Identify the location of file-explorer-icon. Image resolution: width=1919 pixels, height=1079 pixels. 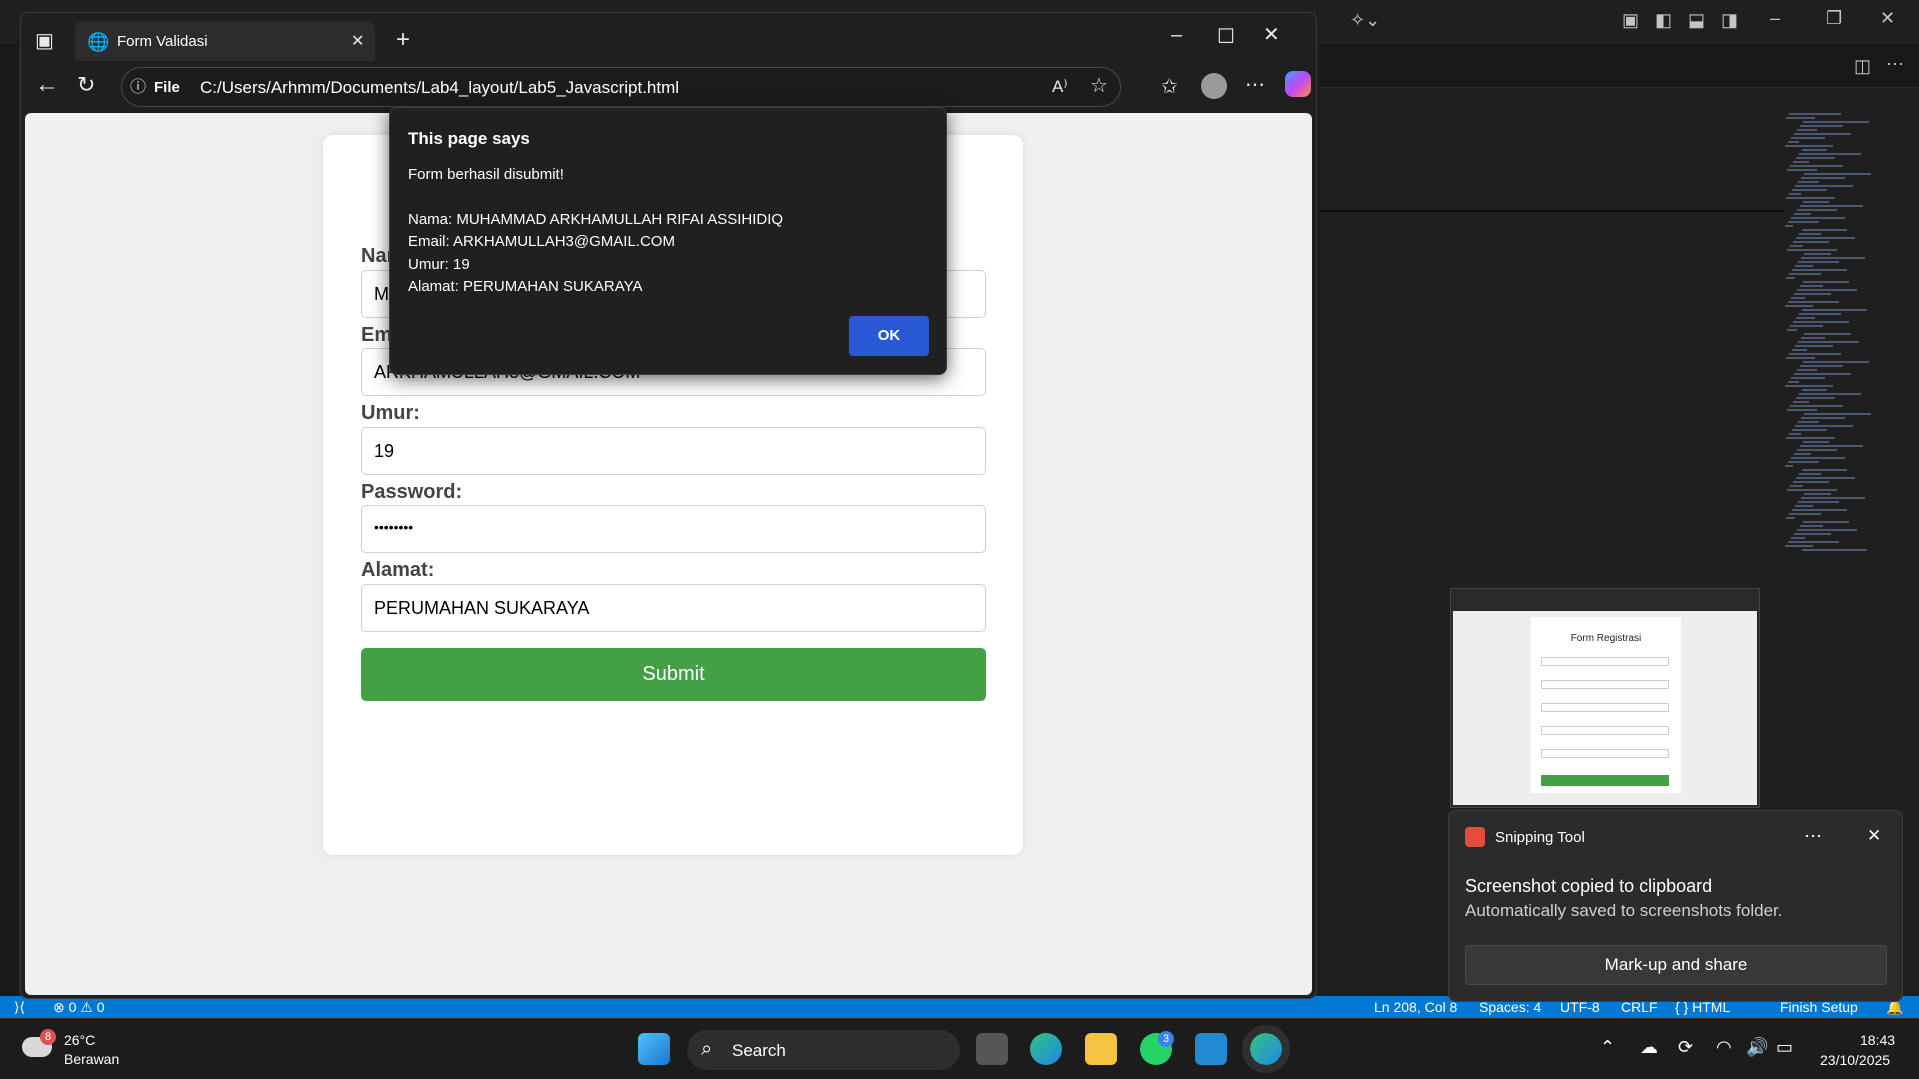
(1101, 1049).